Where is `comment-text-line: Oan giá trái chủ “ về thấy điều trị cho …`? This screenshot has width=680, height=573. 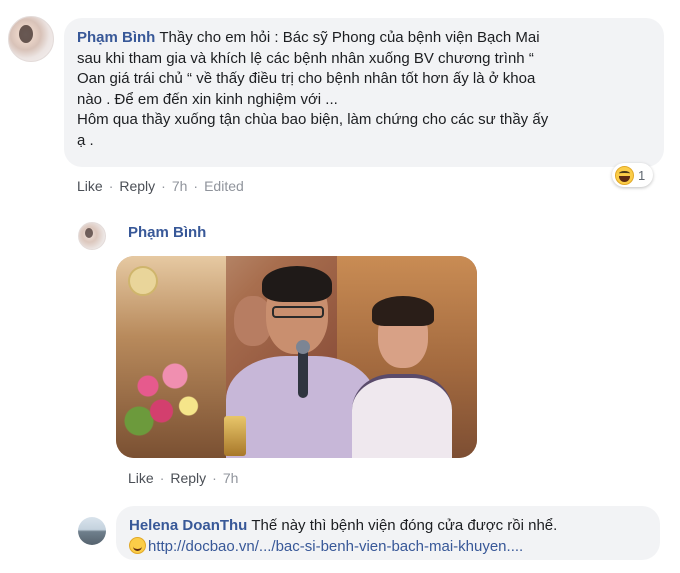
comment-text-line: Oan giá trái chủ “ về thấy điều trị cho … is located at coordinates (306, 78).